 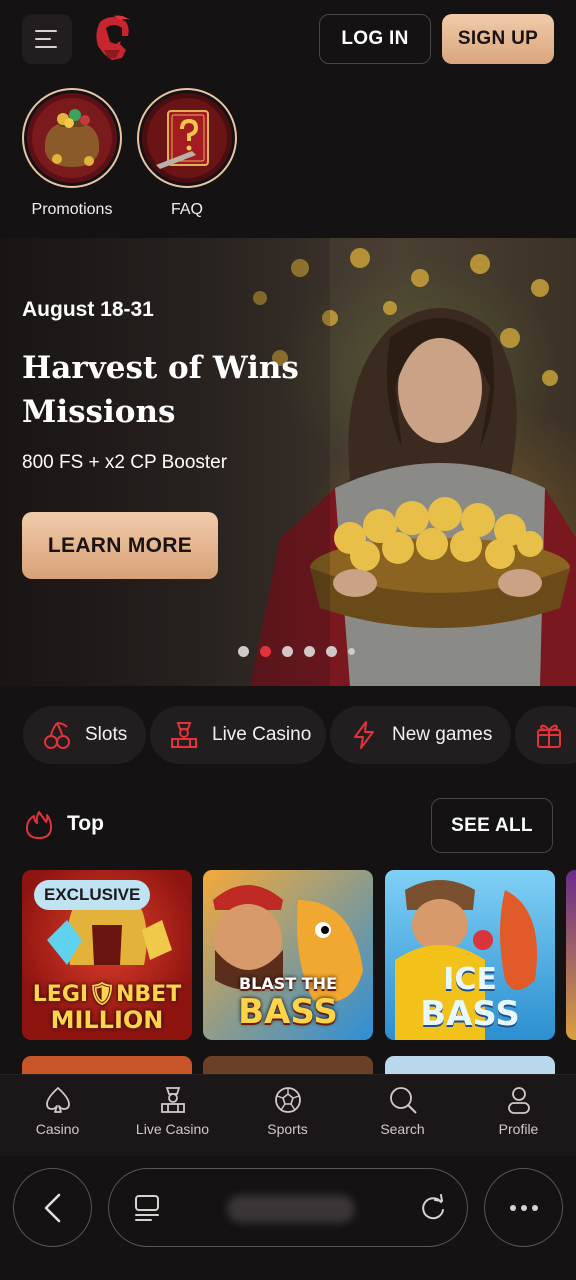 I want to click on reload-icon, so click(x=433, y=1208).